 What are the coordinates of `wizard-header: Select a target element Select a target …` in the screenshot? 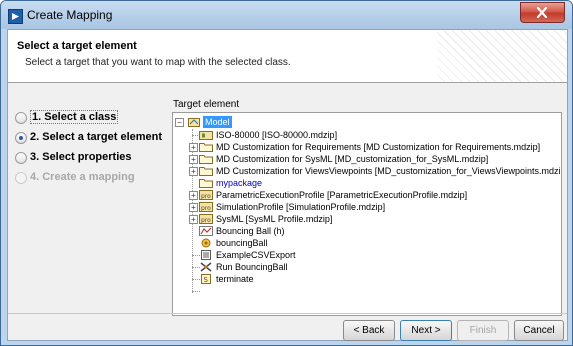 It's located at (287, 56).